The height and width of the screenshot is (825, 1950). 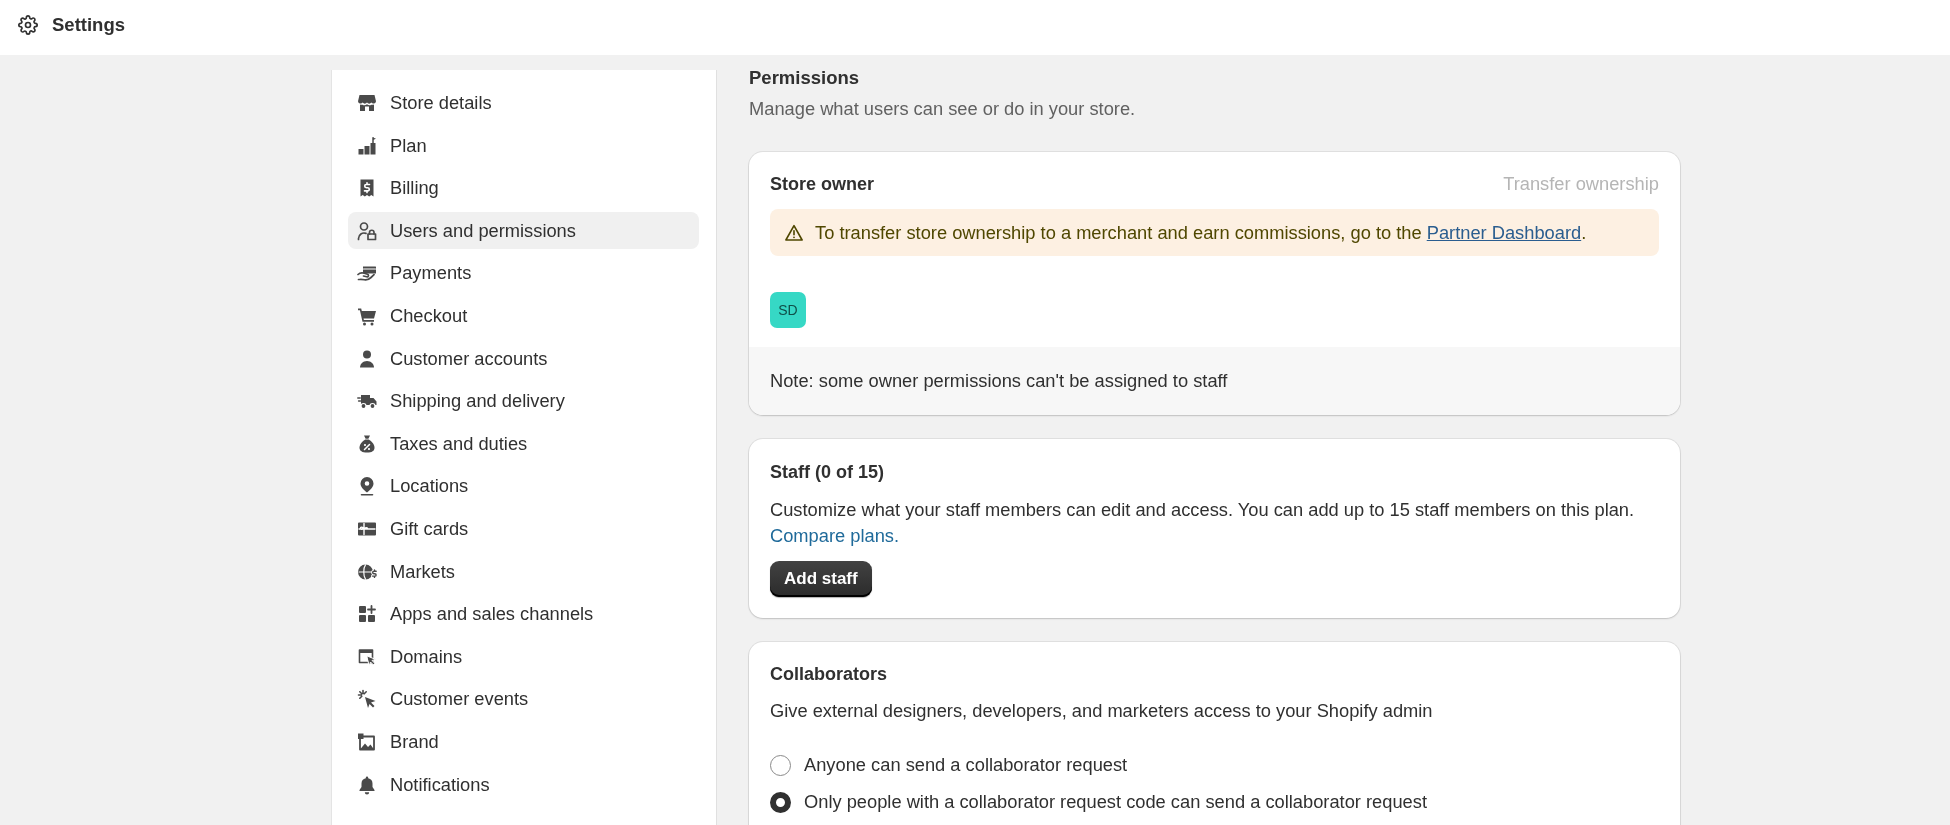 What do you see at coordinates (523, 742) in the screenshot?
I see `sidebar-item: Brand` at bounding box center [523, 742].